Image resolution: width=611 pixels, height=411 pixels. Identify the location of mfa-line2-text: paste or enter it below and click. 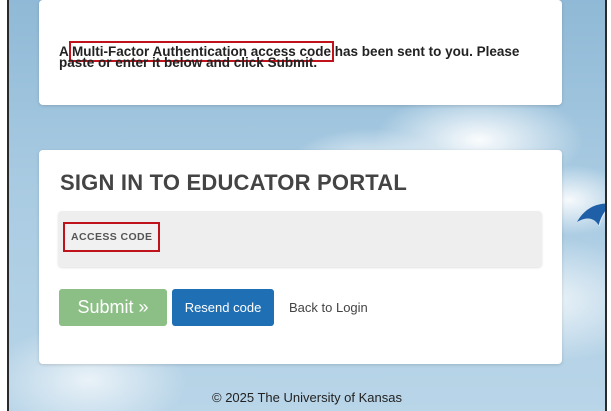
(163, 62).